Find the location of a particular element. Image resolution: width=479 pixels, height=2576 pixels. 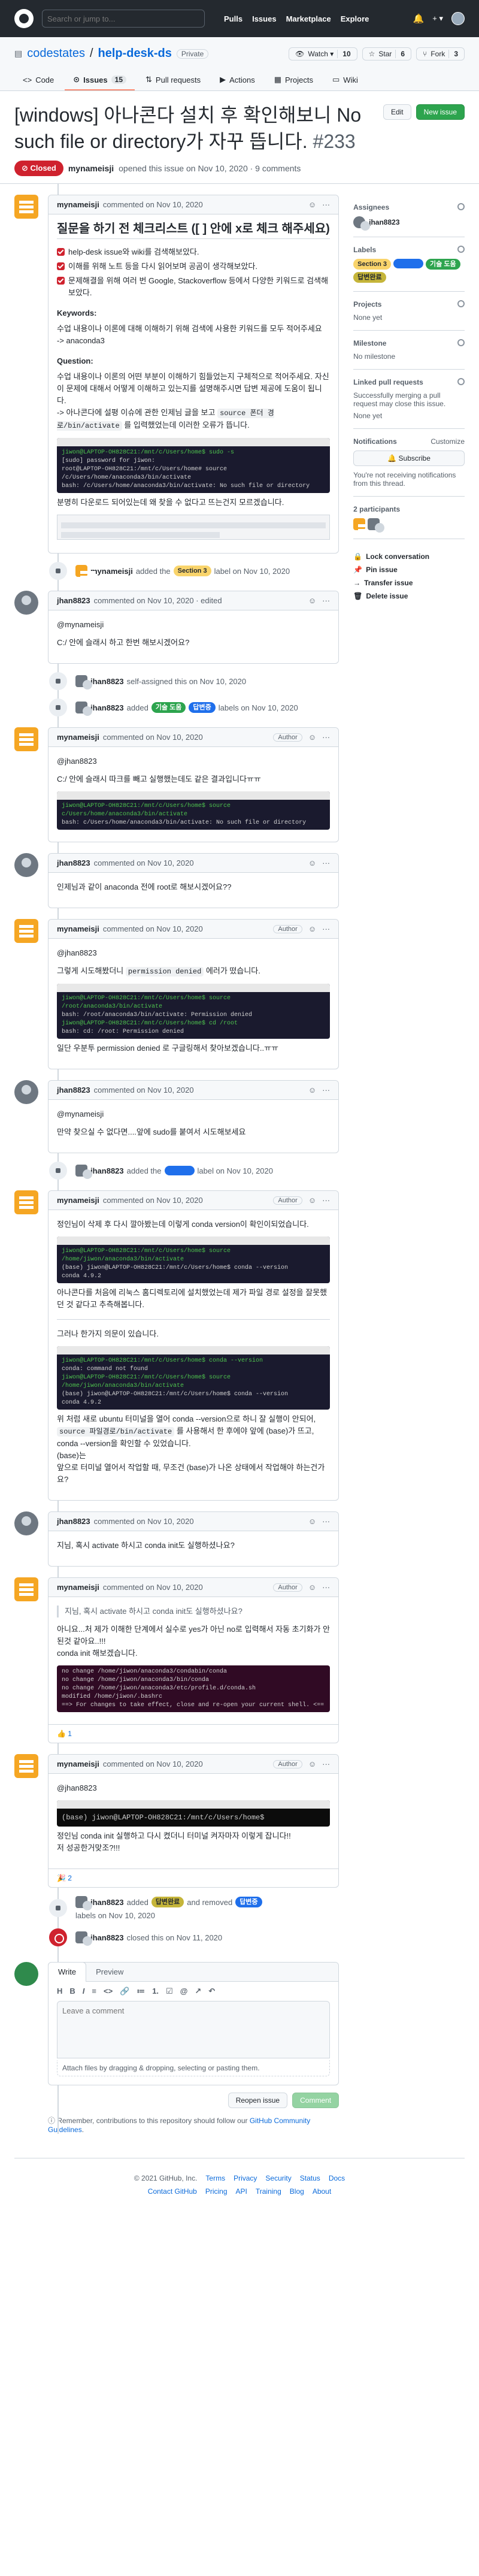

italic-icon: I is located at coordinates (84, 1991).